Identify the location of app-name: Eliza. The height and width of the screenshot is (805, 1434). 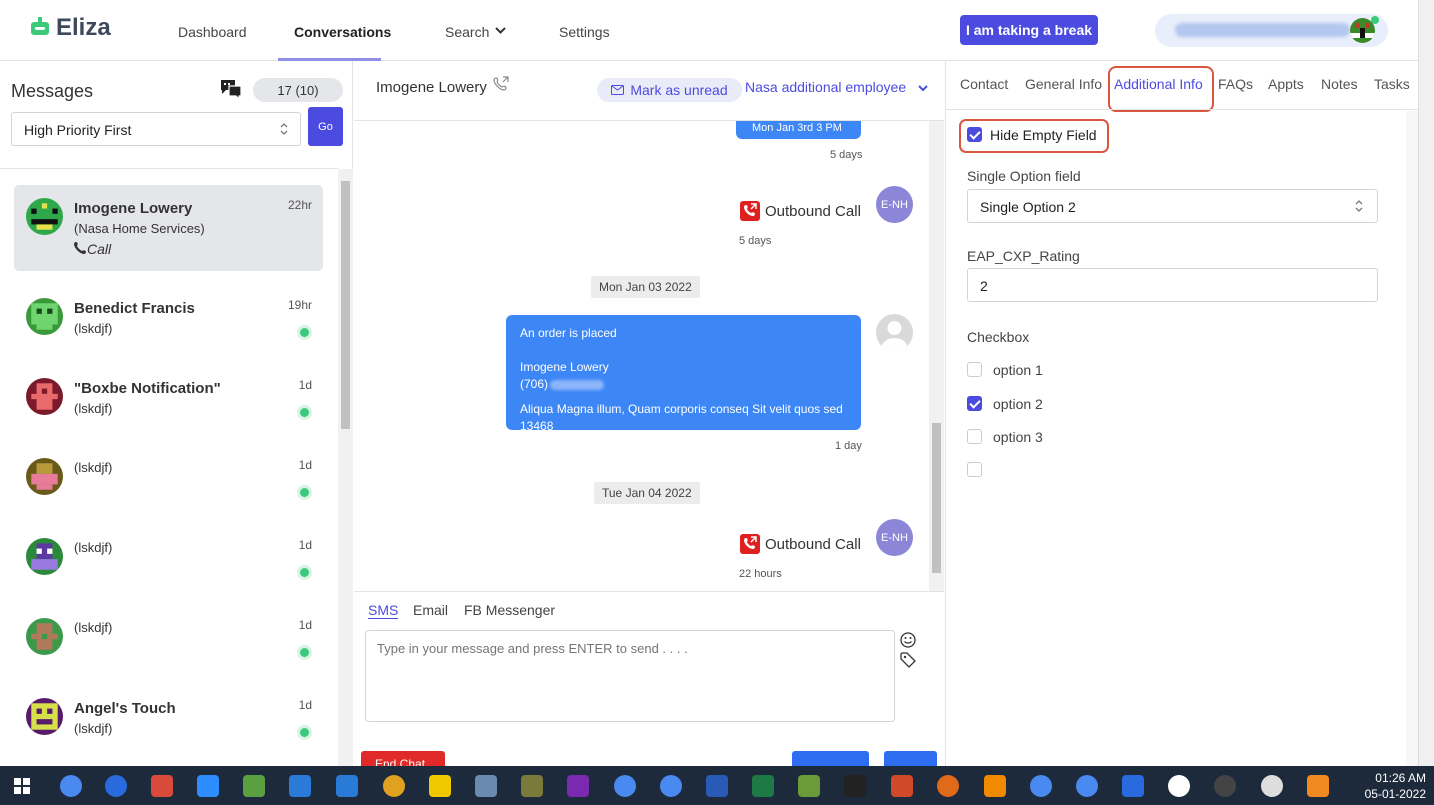
(83, 27).